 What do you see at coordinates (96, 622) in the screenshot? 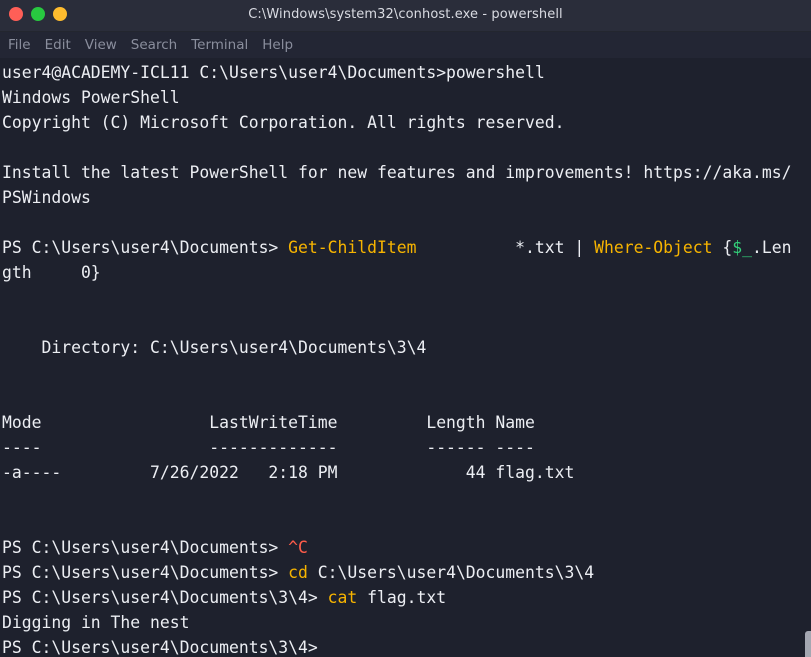
I see `terminal-text-segment: Digging in The nest` at bounding box center [96, 622].